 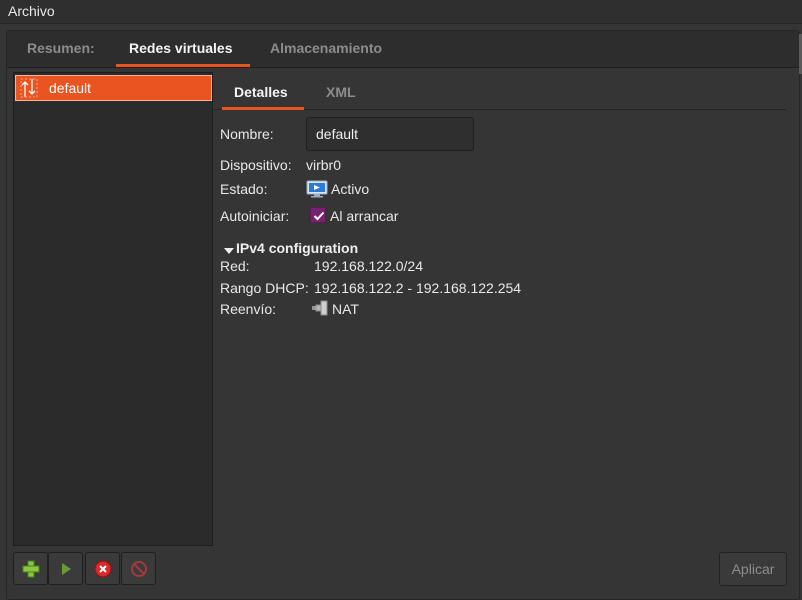 I want to click on forward-value: NAT, so click(x=345, y=309).